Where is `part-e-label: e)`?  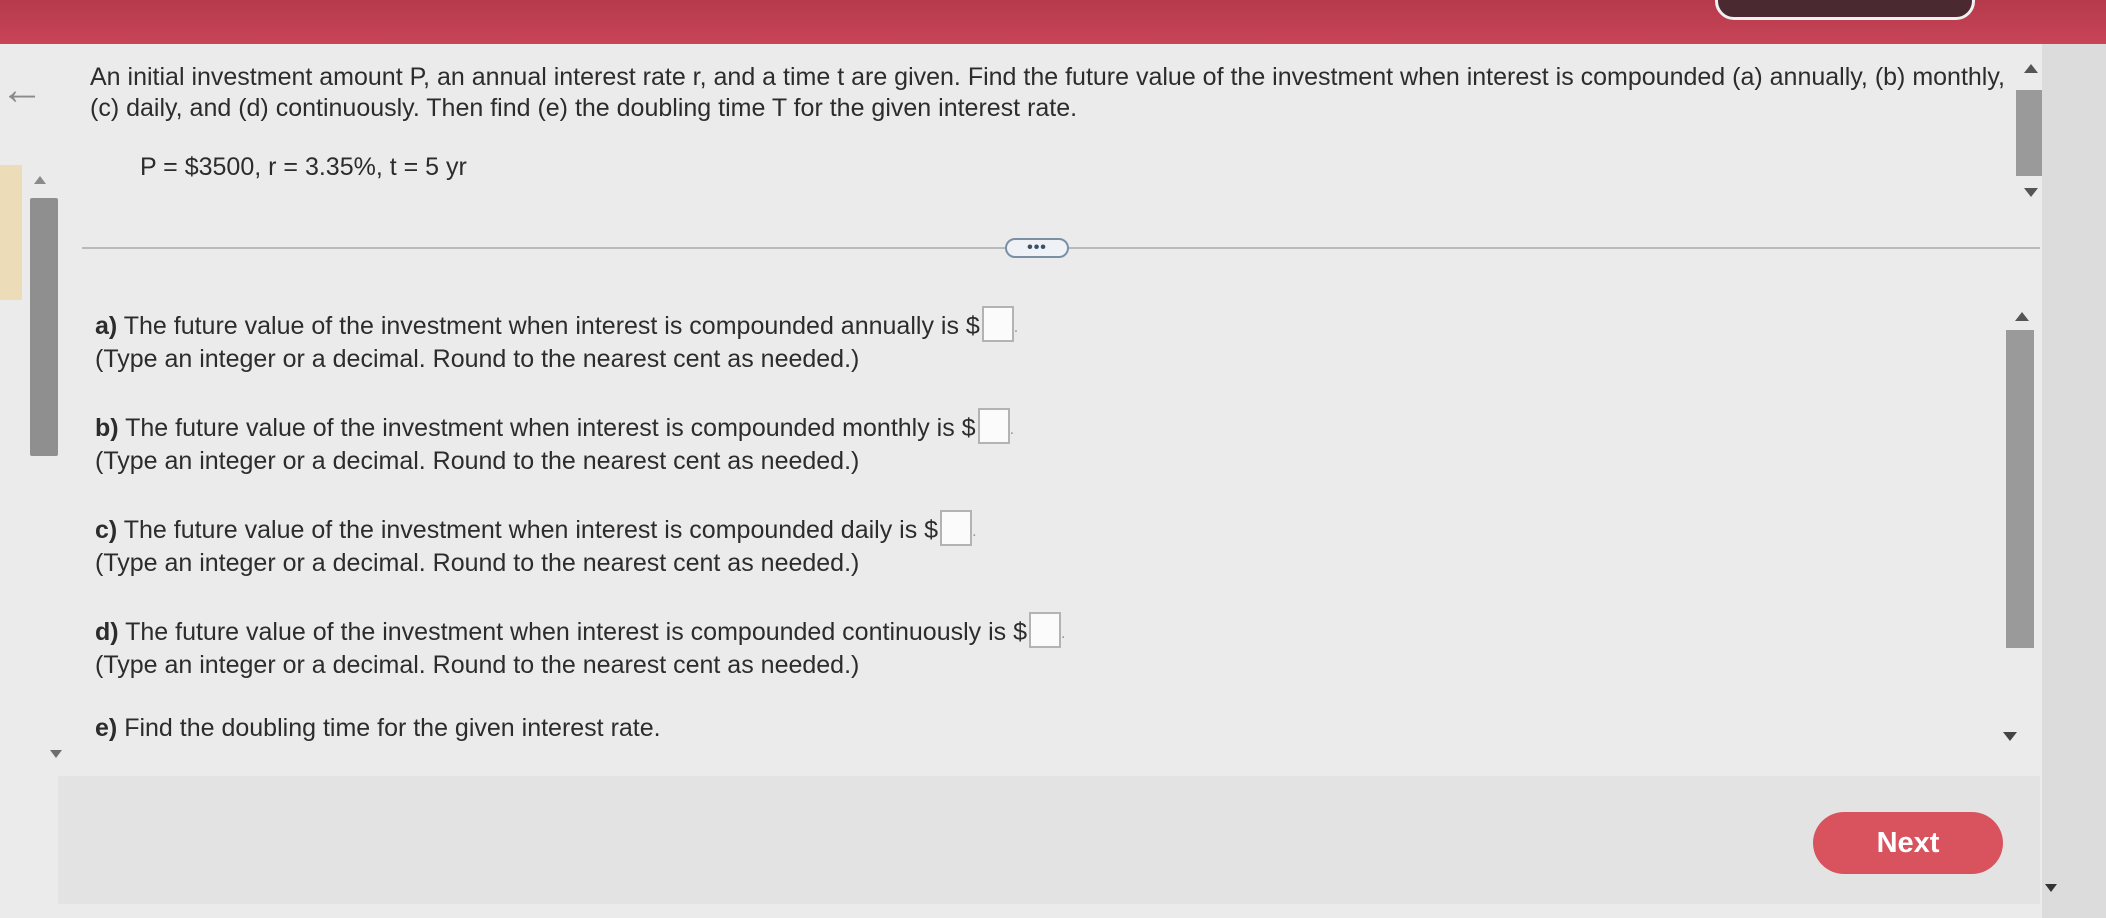
part-e-label: e) is located at coordinates (106, 728).